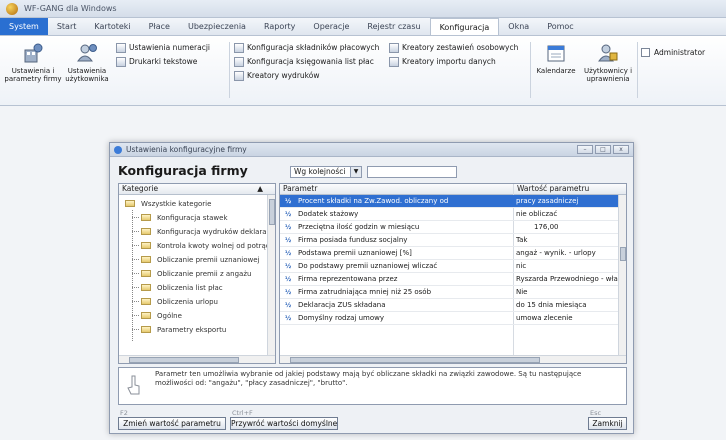  Describe the element at coordinates (673, 52) in the screenshot. I see `administrator-checkbox: Administrator` at that location.